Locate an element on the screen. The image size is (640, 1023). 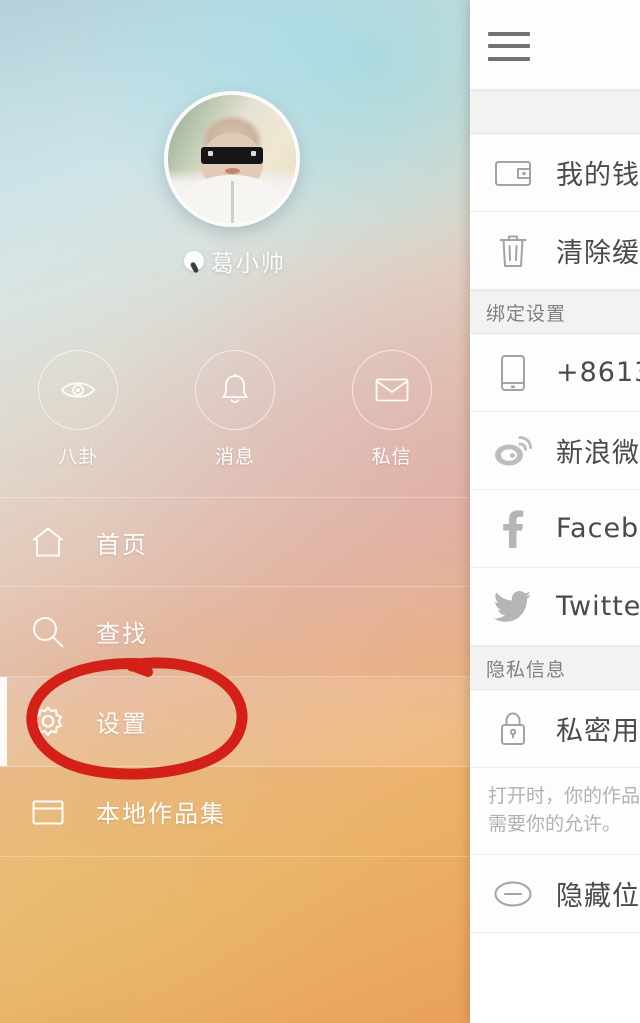
home-icon is located at coordinates (48, 542).